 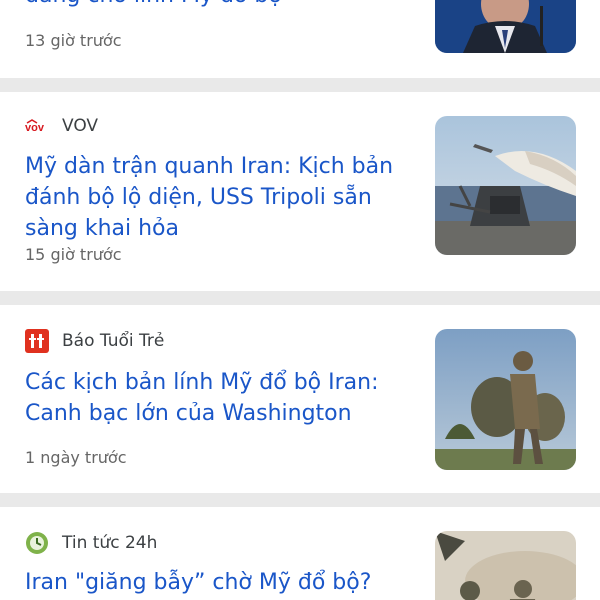 I want to click on source-row: Tin tức 24h, so click(x=91, y=543).